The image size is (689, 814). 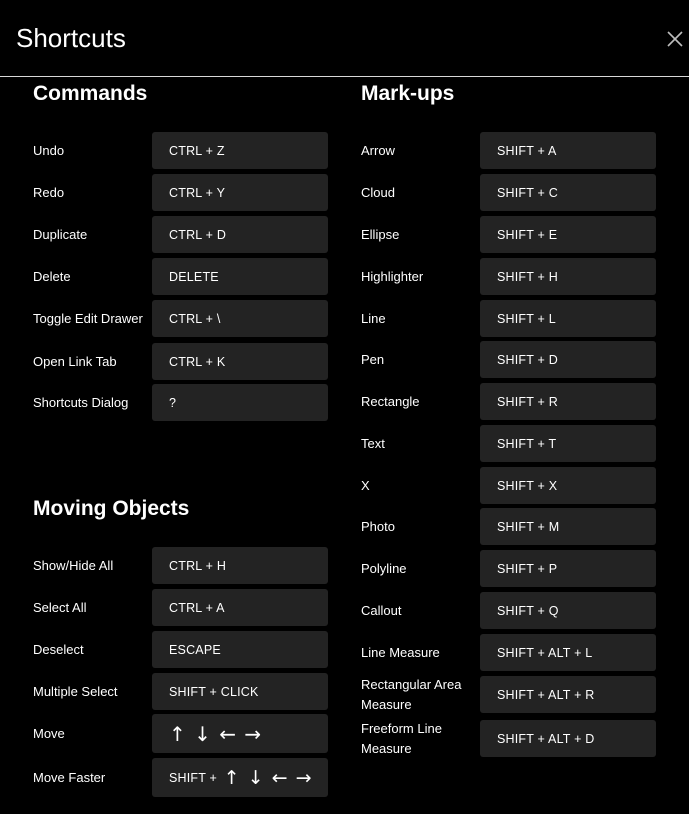 What do you see at coordinates (73, 565) in the screenshot?
I see `shortcut-label: Show/Hide All` at bounding box center [73, 565].